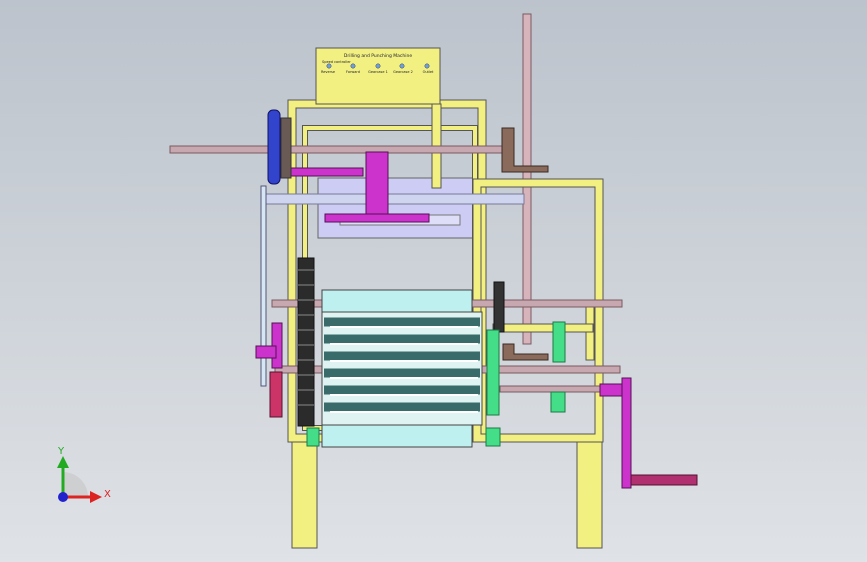 The image size is (867, 562). Describe the element at coordinates (107, 494) in the screenshot. I see `x-axis-label: X` at that location.